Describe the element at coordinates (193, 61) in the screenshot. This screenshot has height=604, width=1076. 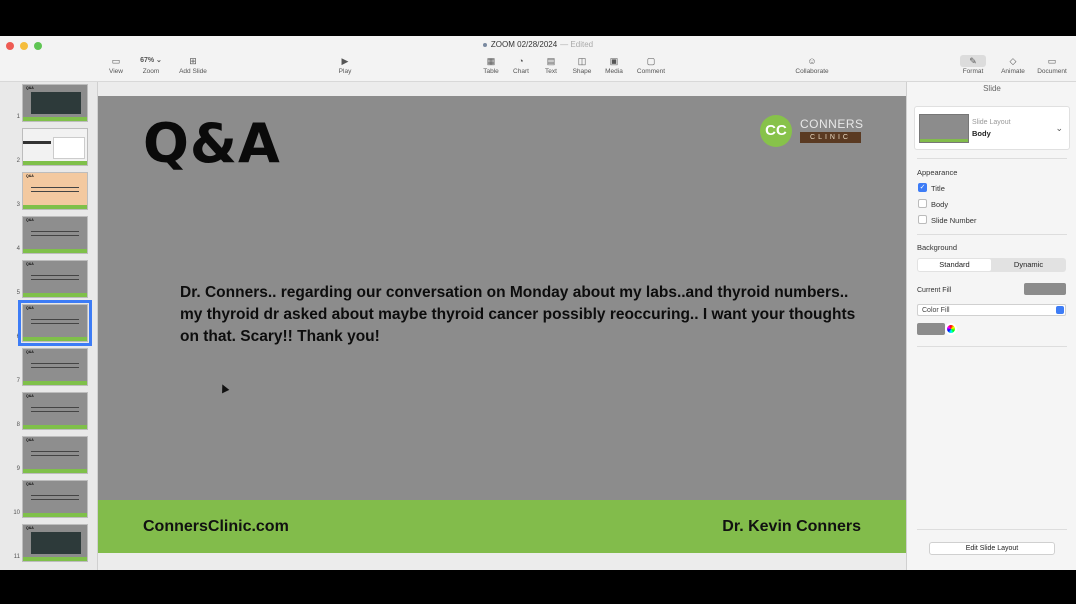
I see `add-slide-icon: ⊞` at that location.